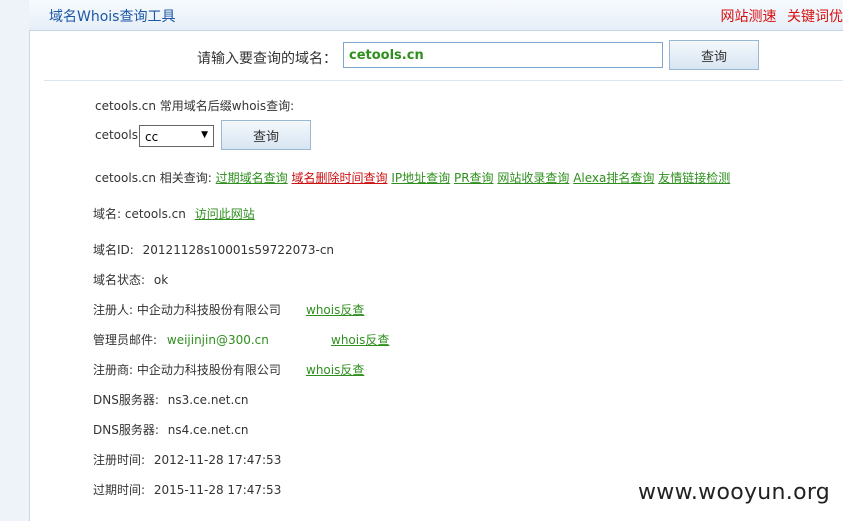 The height and width of the screenshot is (521, 843). What do you see at coordinates (118, 135) in the screenshot?
I see `suffix-prefix: cetools.` at bounding box center [118, 135].